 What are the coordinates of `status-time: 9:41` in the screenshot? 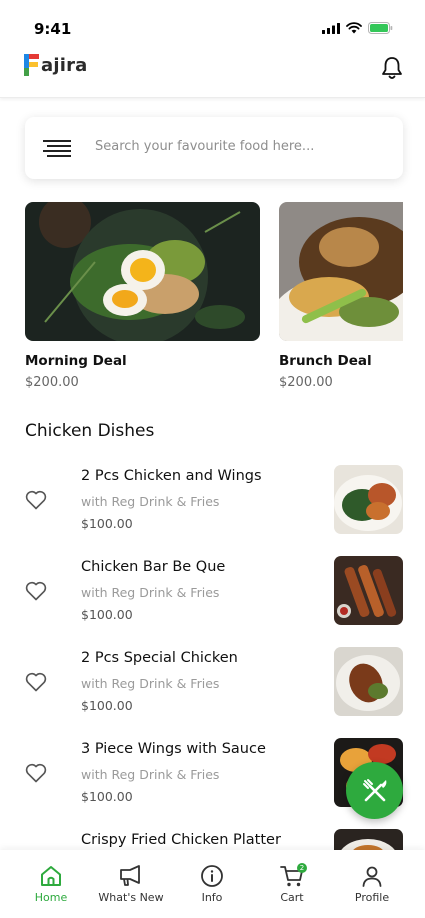 It's located at (53, 29).